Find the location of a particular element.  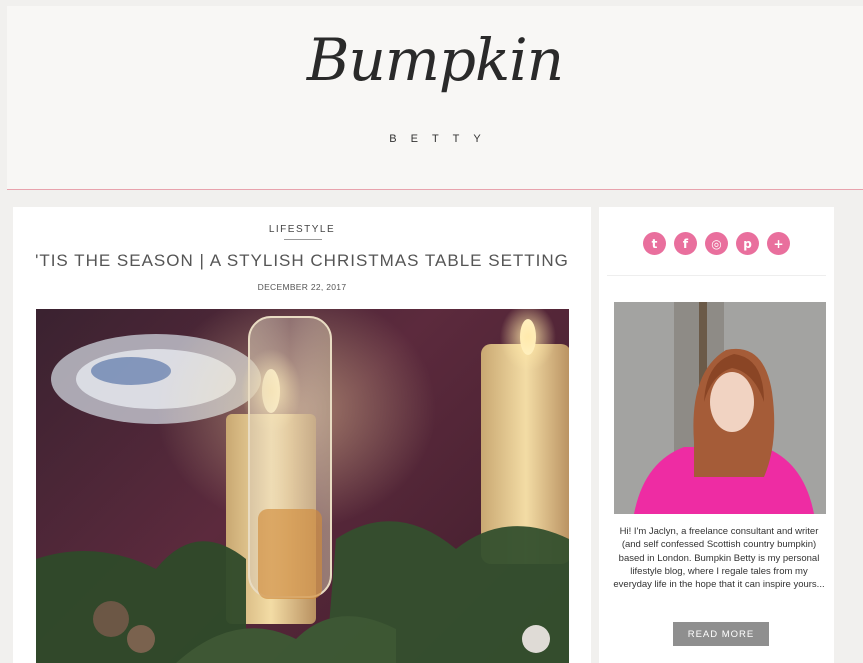

facebook-icon: f is located at coordinates (685, 243).